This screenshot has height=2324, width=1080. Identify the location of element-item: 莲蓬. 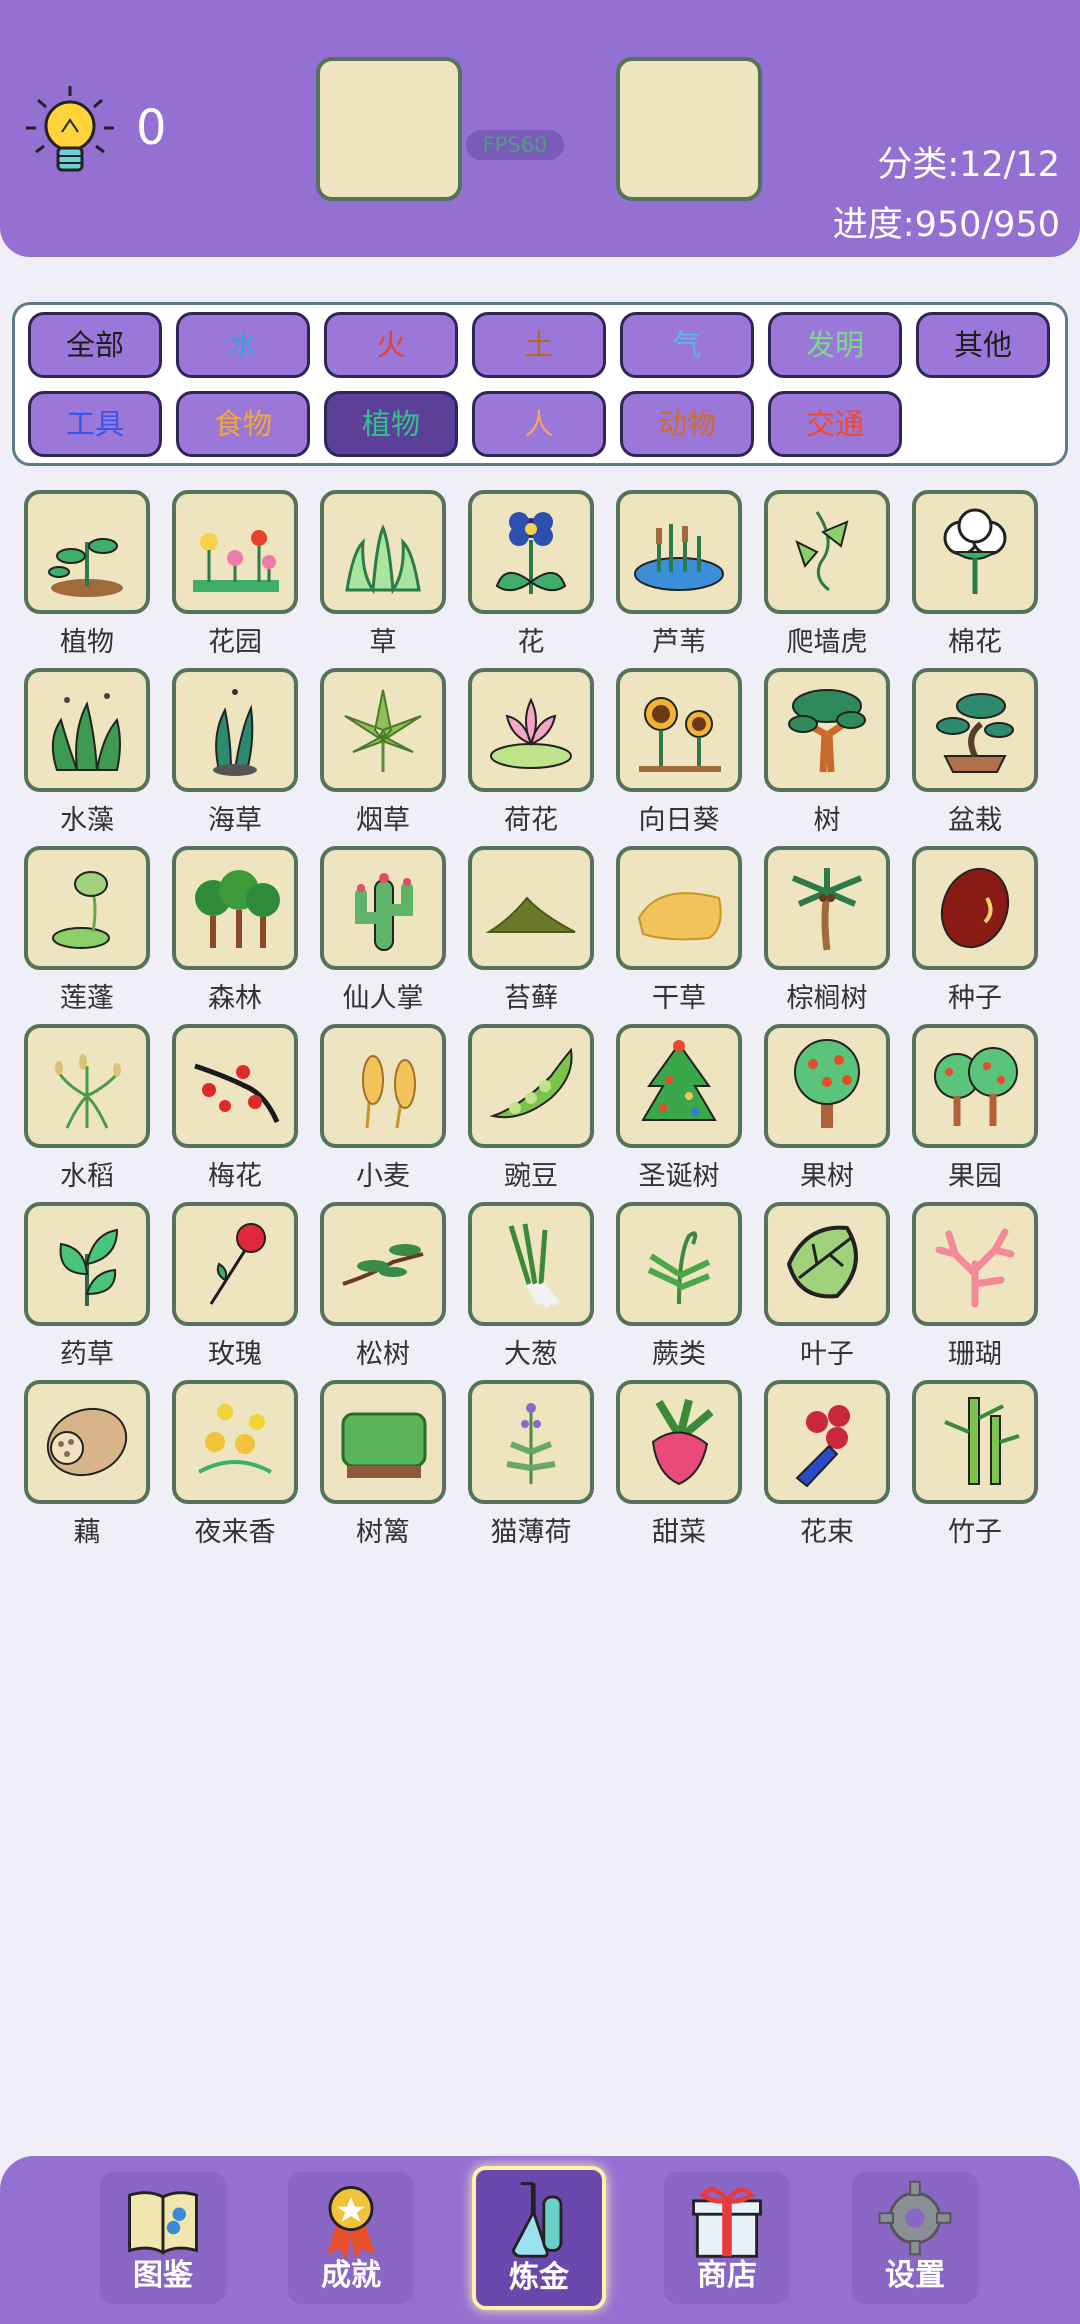
(87, 930).